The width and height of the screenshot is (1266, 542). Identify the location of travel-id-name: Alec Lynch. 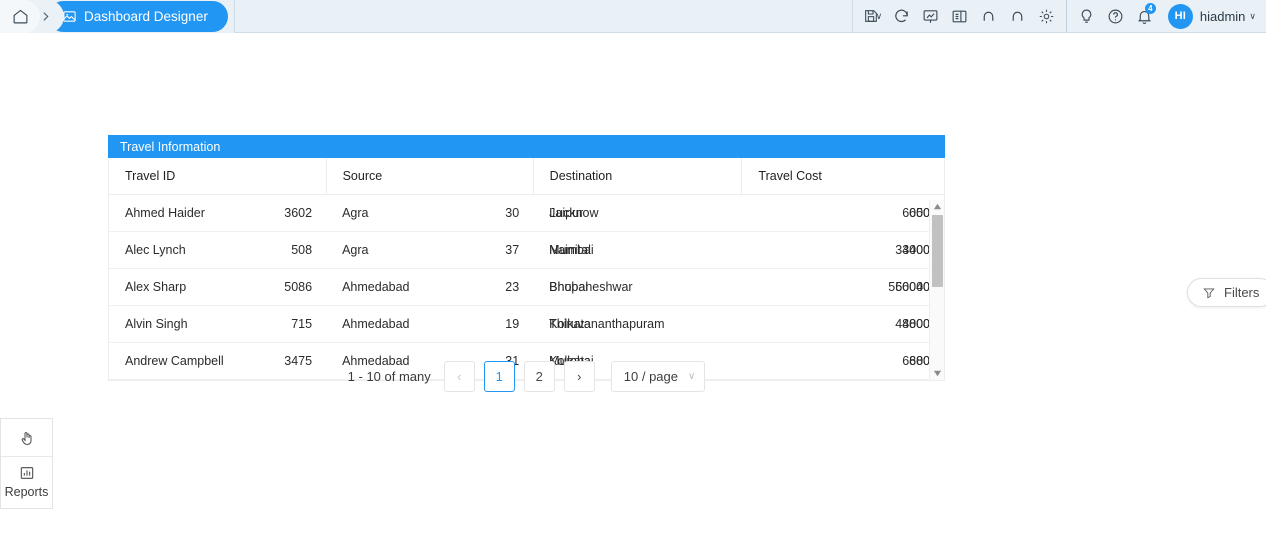
(155, 250).